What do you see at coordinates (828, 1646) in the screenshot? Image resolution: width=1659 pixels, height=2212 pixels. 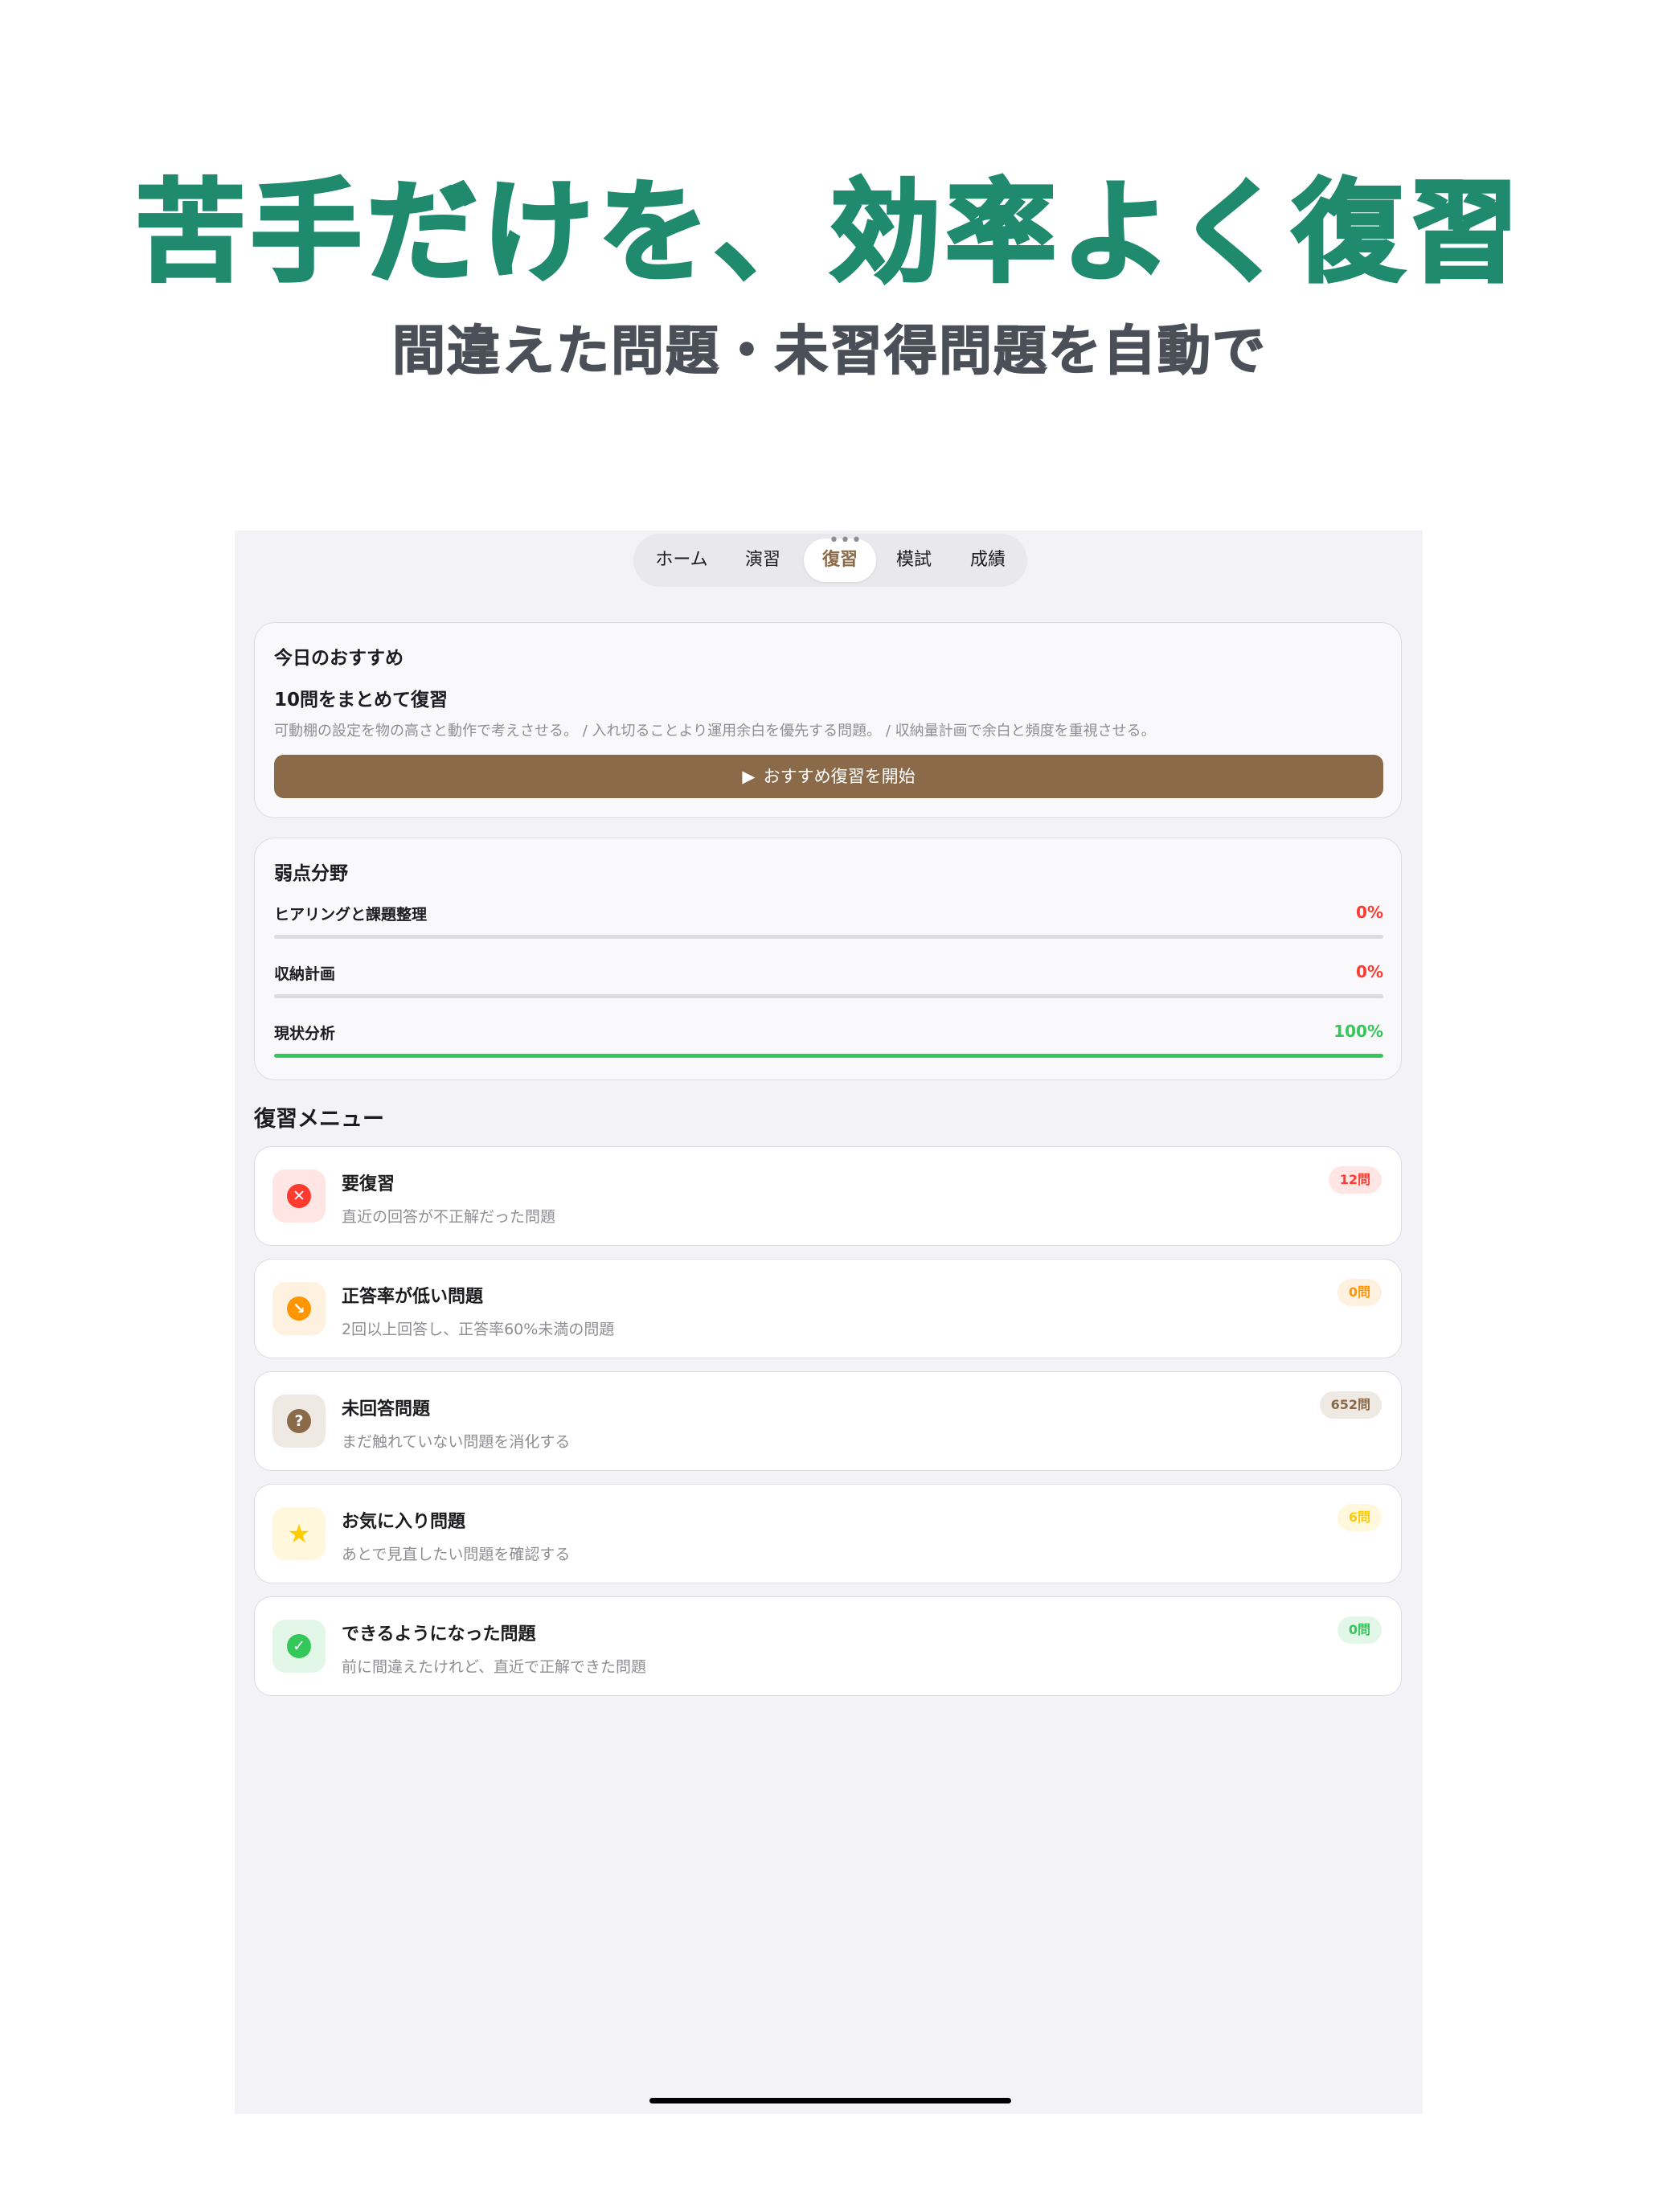 I see `menu-item-mastered: ✓ できるようになった問題 前に間違えたけれど、直近で正解できた問題 0問` at bounding box center [828, 1646].